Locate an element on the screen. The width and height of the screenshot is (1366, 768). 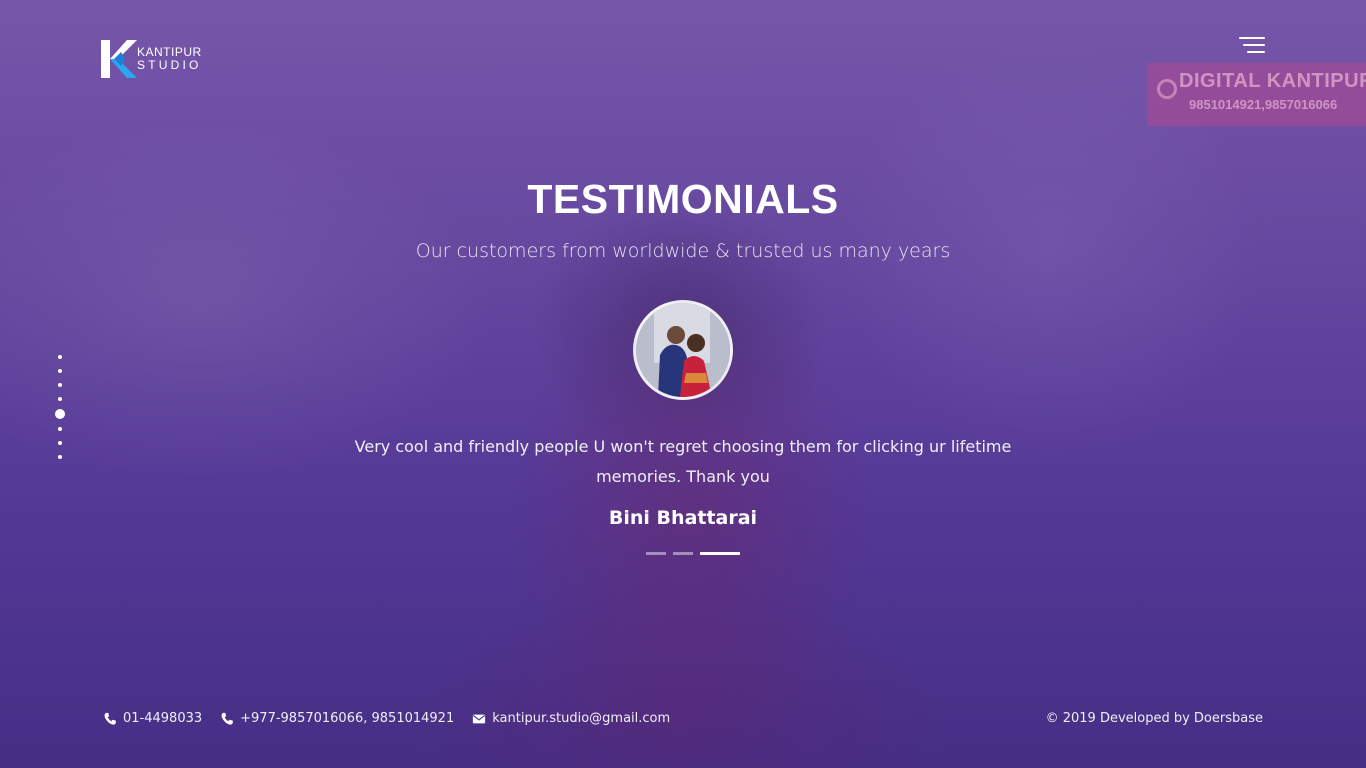
section-nav-dot-active is located at coordinates (60, 414).